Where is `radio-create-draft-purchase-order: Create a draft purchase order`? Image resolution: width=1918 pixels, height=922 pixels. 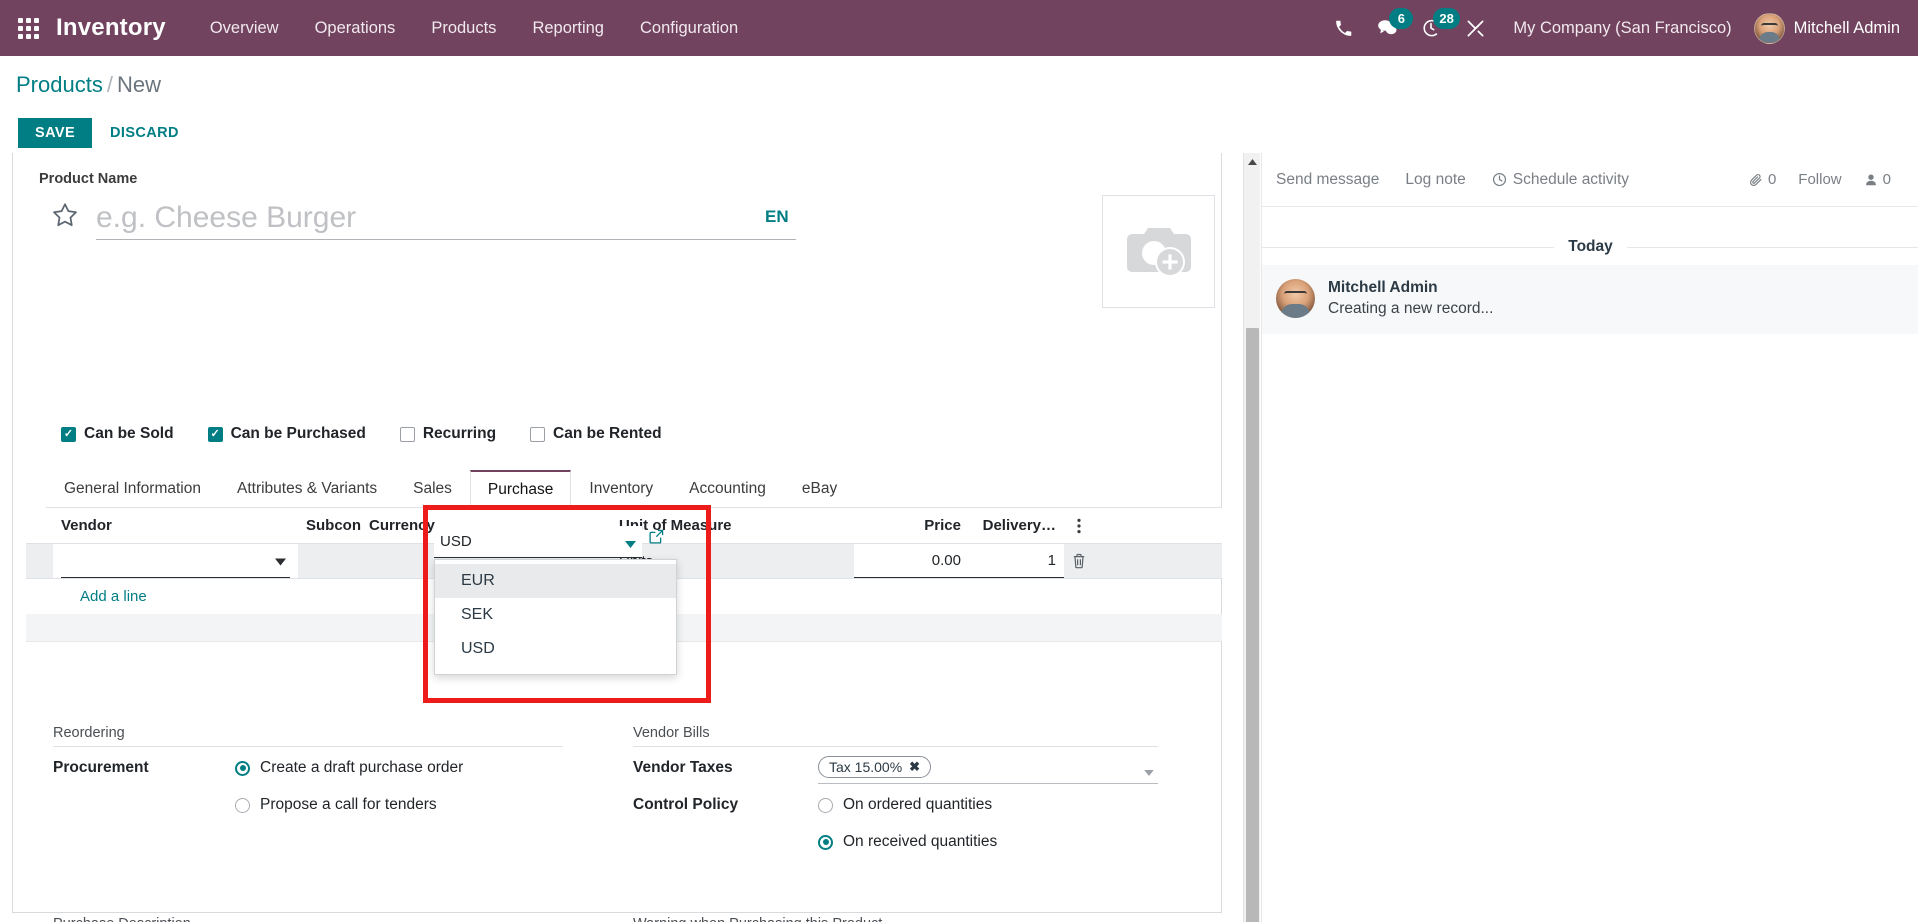
radio-create-draft-purchase-order: Create a draft purchase order is located at coordinates (349, 768).